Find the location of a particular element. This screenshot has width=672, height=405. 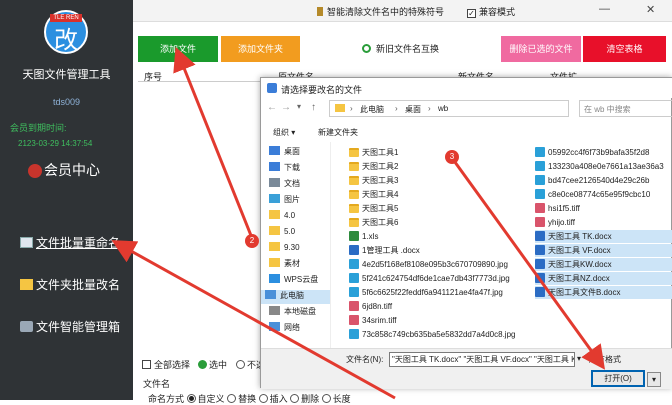

step-badge-2: 2 is located at coordinates (252, 241).